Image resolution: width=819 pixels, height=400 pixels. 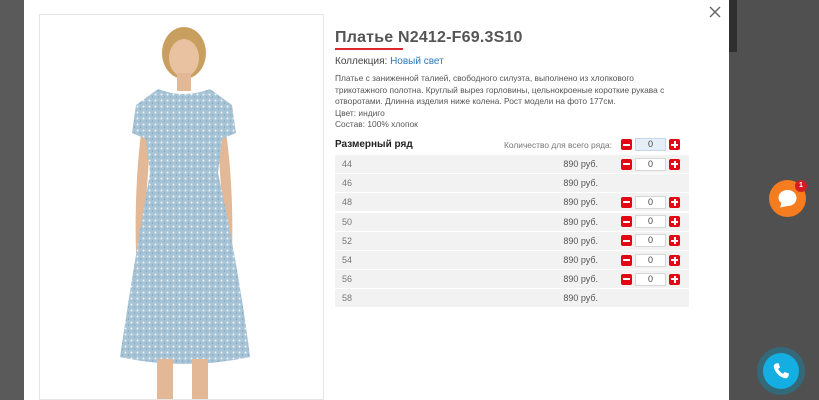 I want to click on collection-link: Новый свет, so click(x=417, y=61).